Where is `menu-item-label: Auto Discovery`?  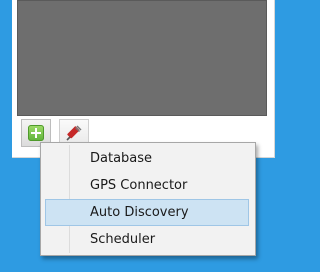
menu-item-label: Auto Discovery is located at coordinates (139, 212).